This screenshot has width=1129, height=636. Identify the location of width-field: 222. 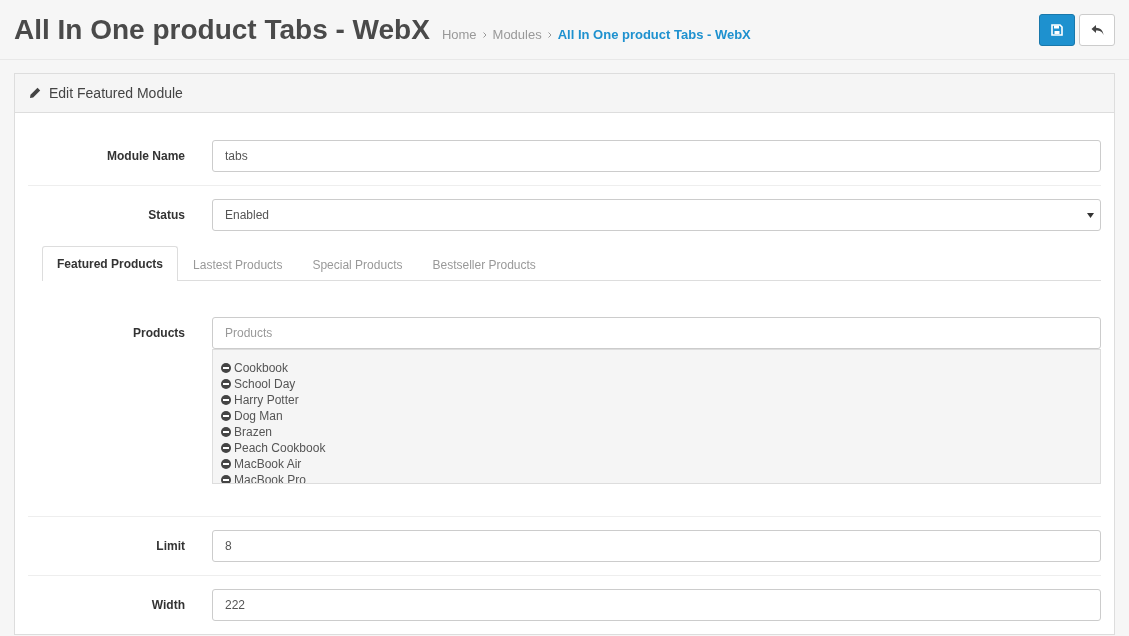
(656, 605).